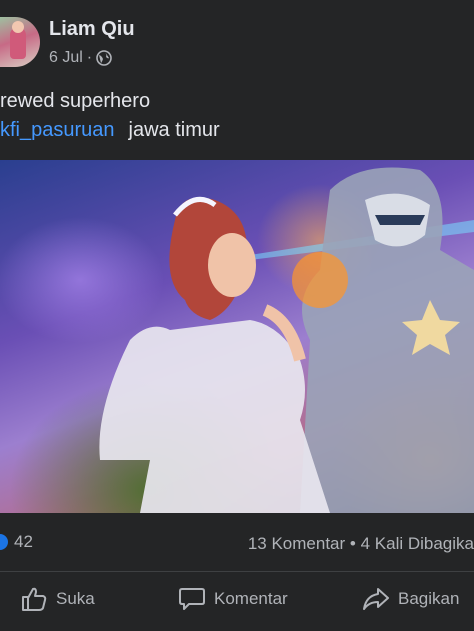  What do you see at coordinates (75, 598) in the screenshot?
I see `like-label: Suka` at bounding box center [75, 598].